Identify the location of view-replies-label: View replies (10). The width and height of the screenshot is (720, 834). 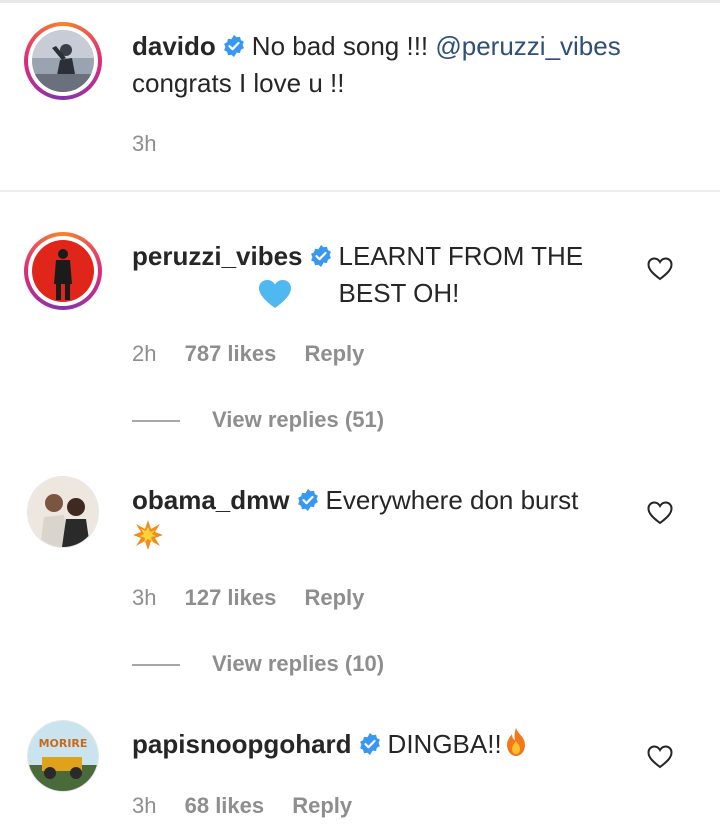
(298, 663).